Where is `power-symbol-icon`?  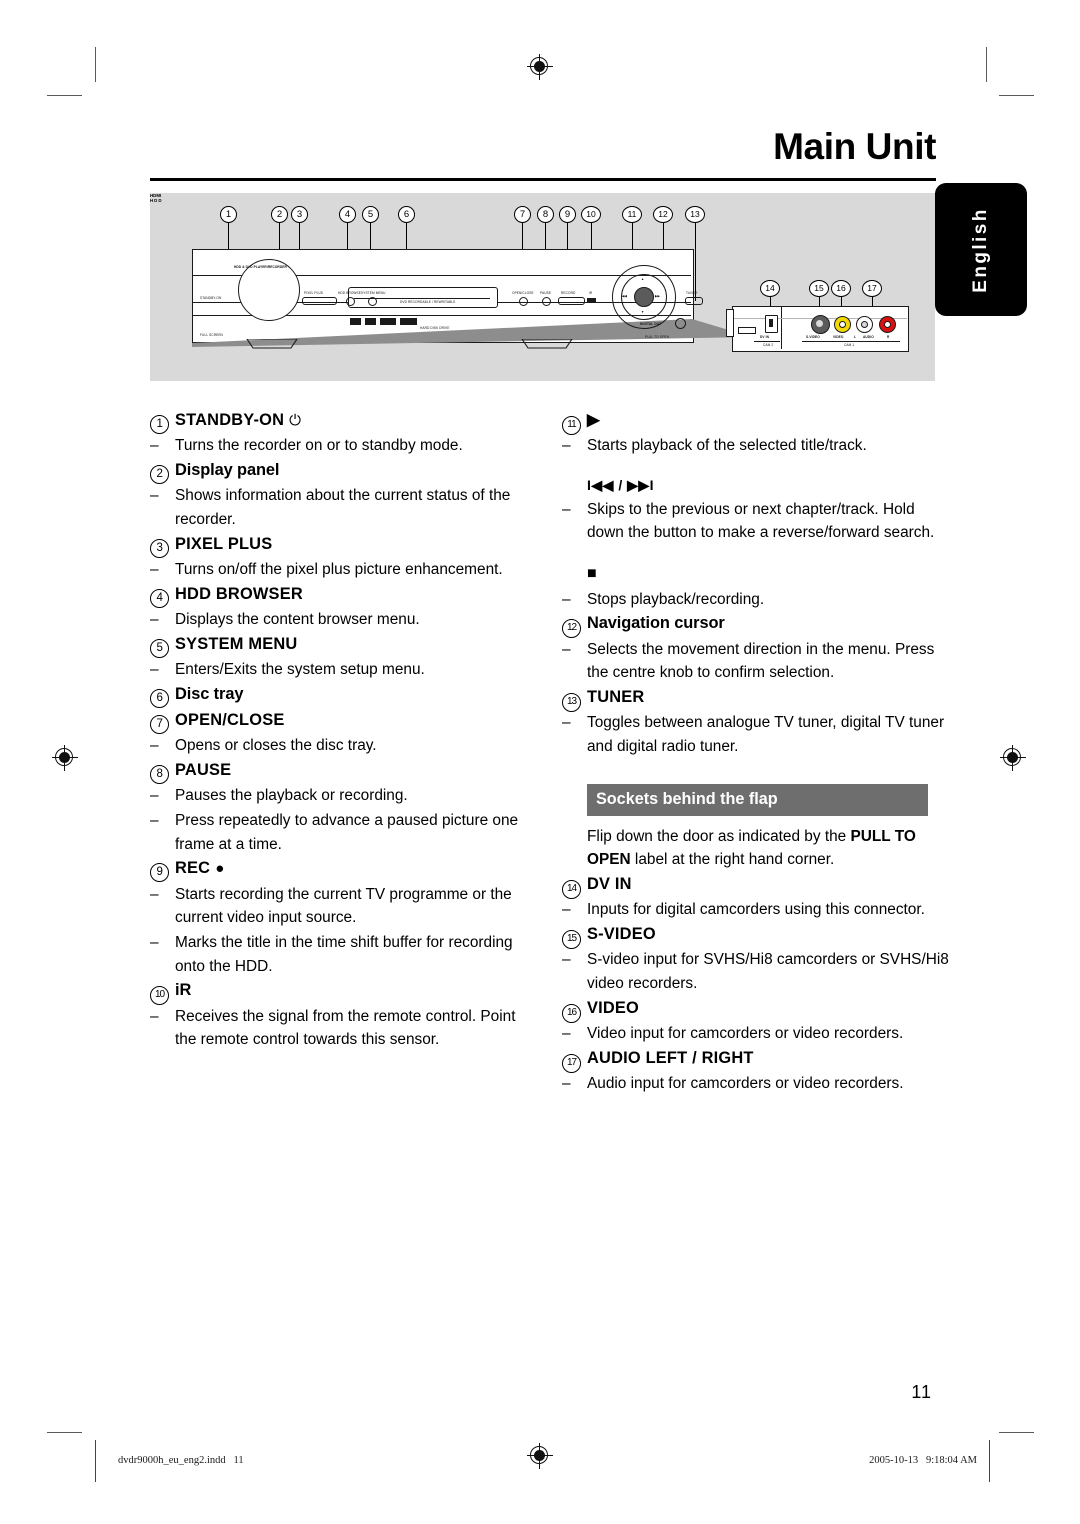 power-symbol-icon is located at coordinates (680, 323).